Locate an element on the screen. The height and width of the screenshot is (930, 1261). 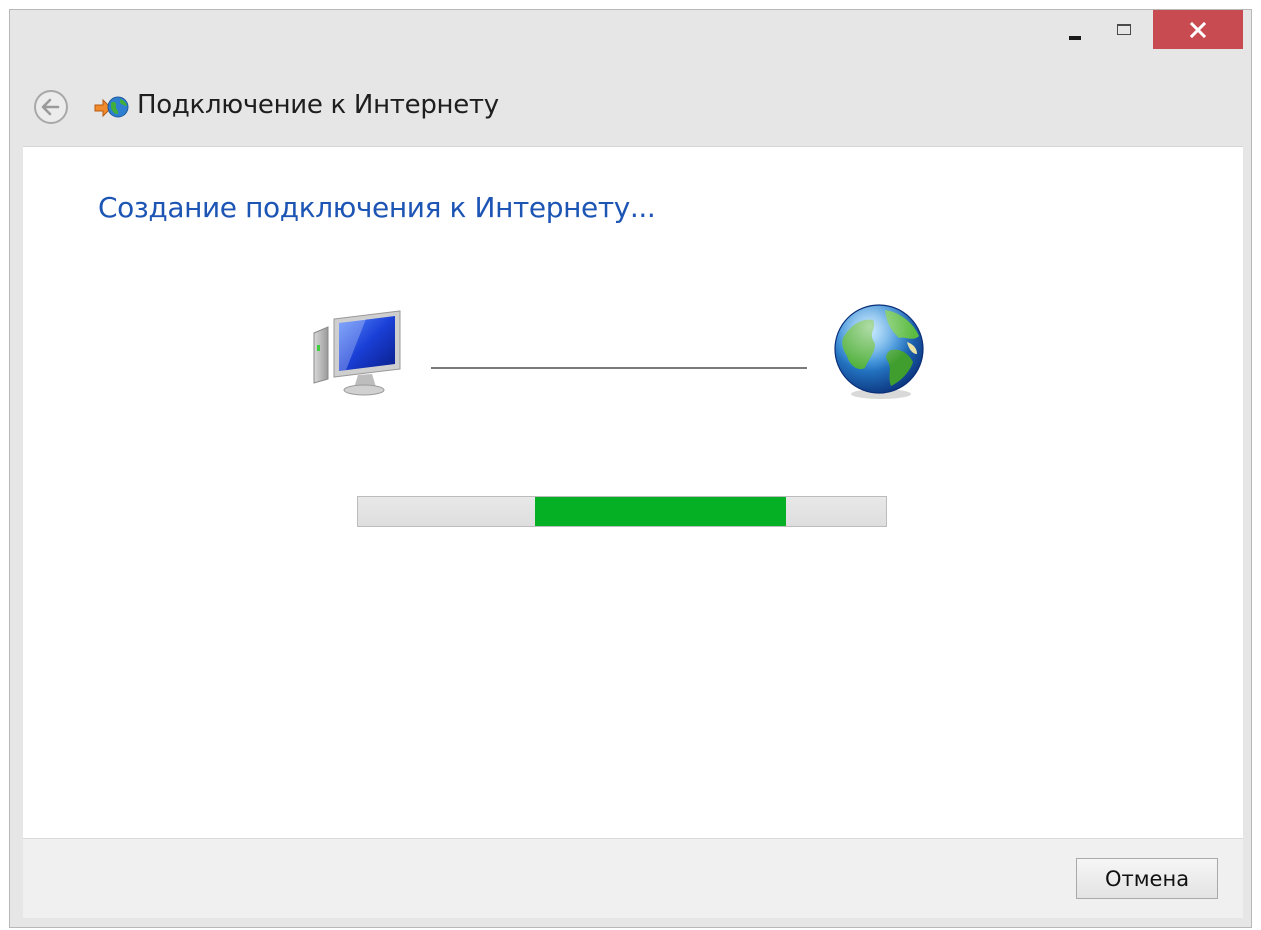
minimize-button is located at coordinates (1076, 30).